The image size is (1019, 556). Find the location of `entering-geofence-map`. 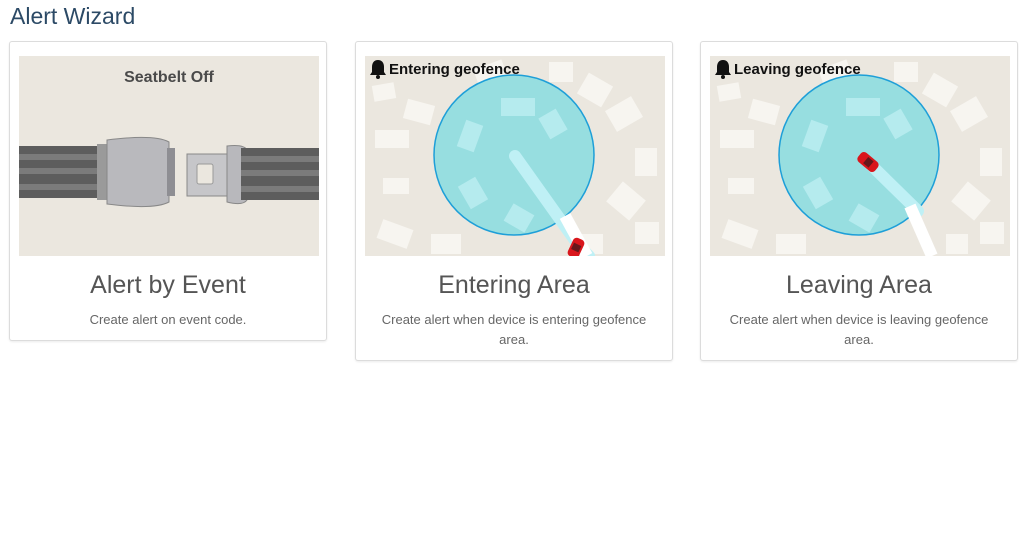

entering-geofence-map is located at coordinates (515, 156).